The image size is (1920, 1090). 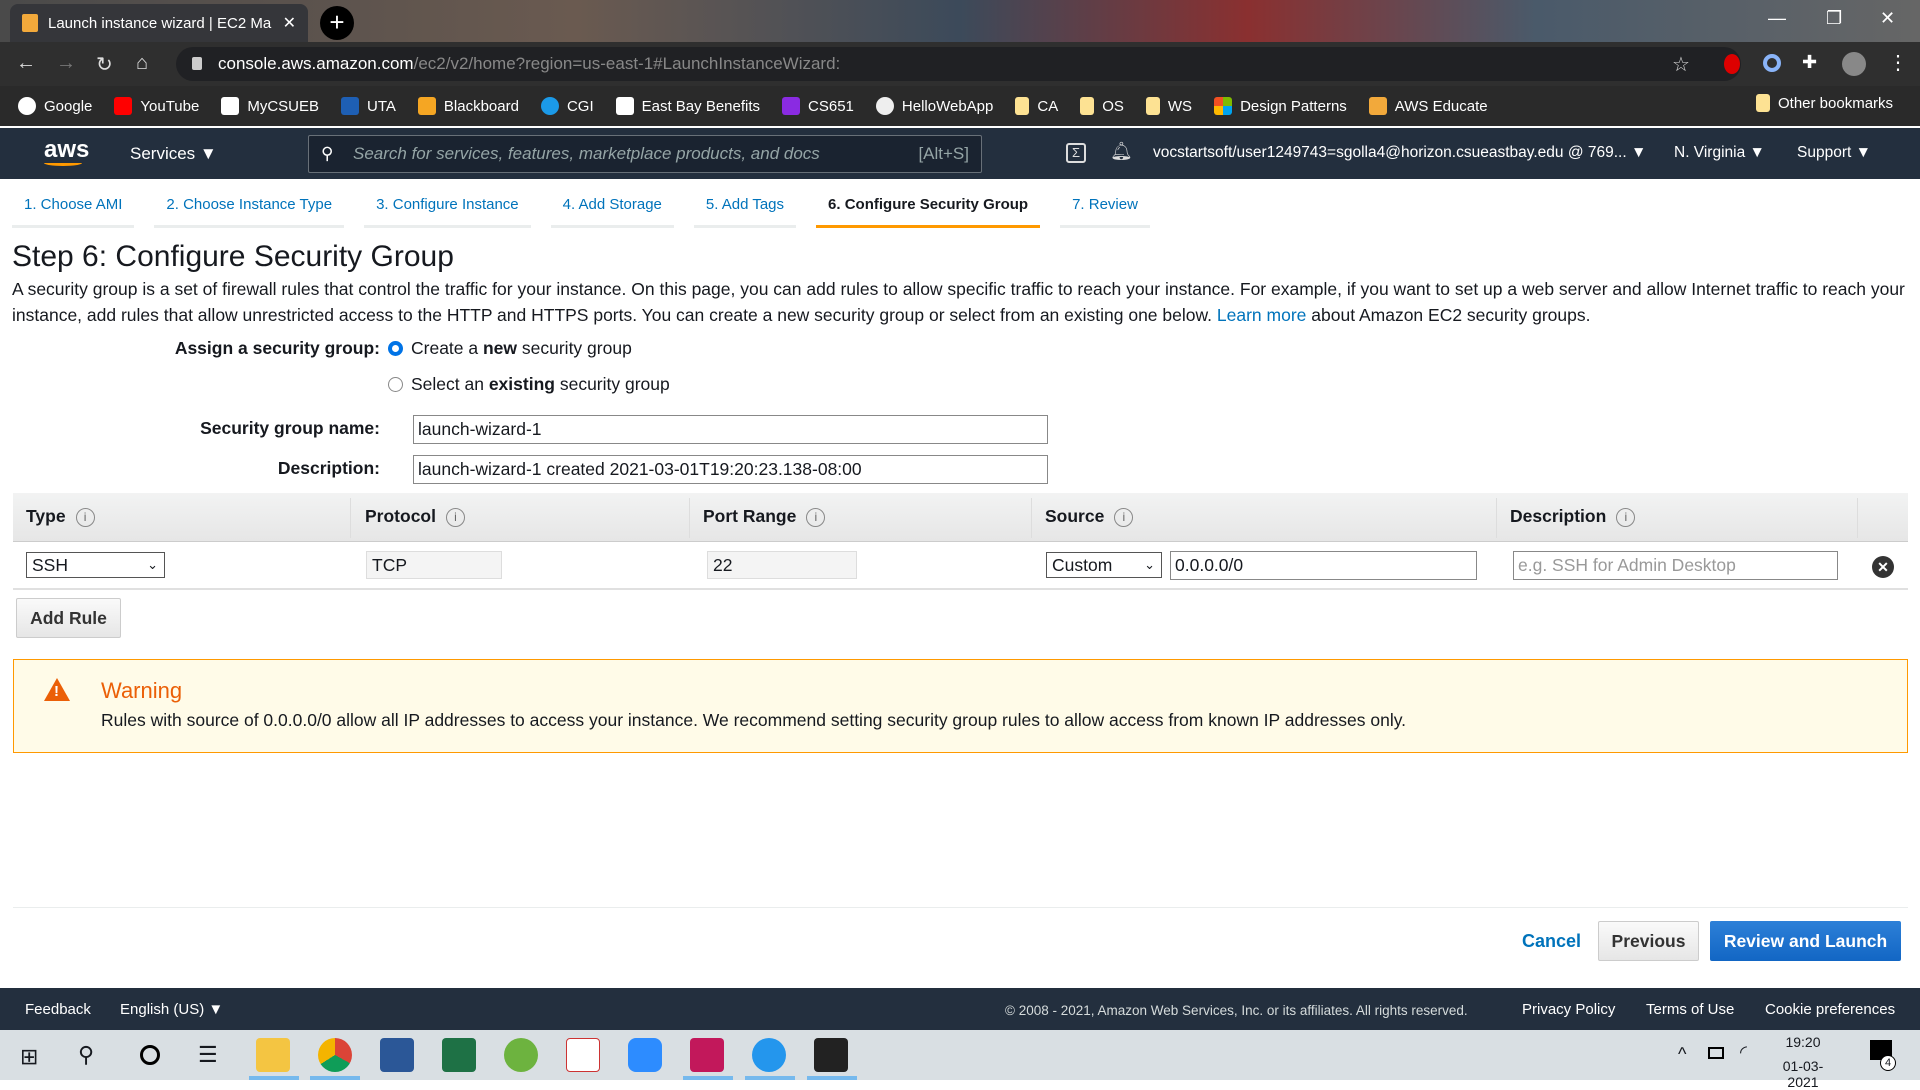 What do you see at coordinates (156, 106) in the screenshot?
I see `bookmark-youtube: YouTube` at bounding box center [156, 106].